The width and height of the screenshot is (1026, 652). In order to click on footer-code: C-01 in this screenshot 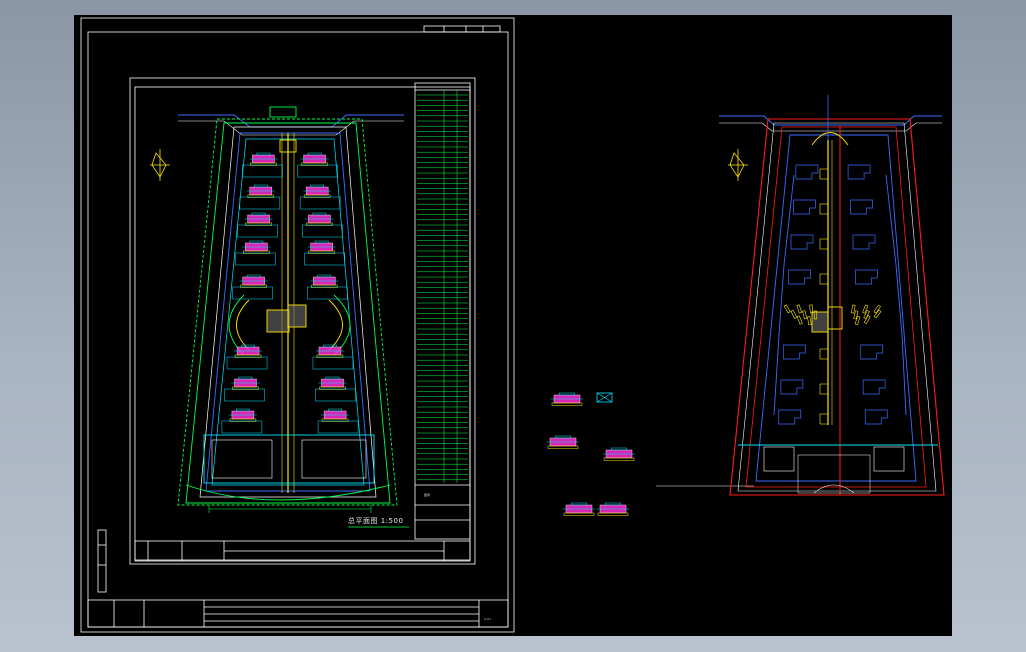, I will do `click(487, 619)`.